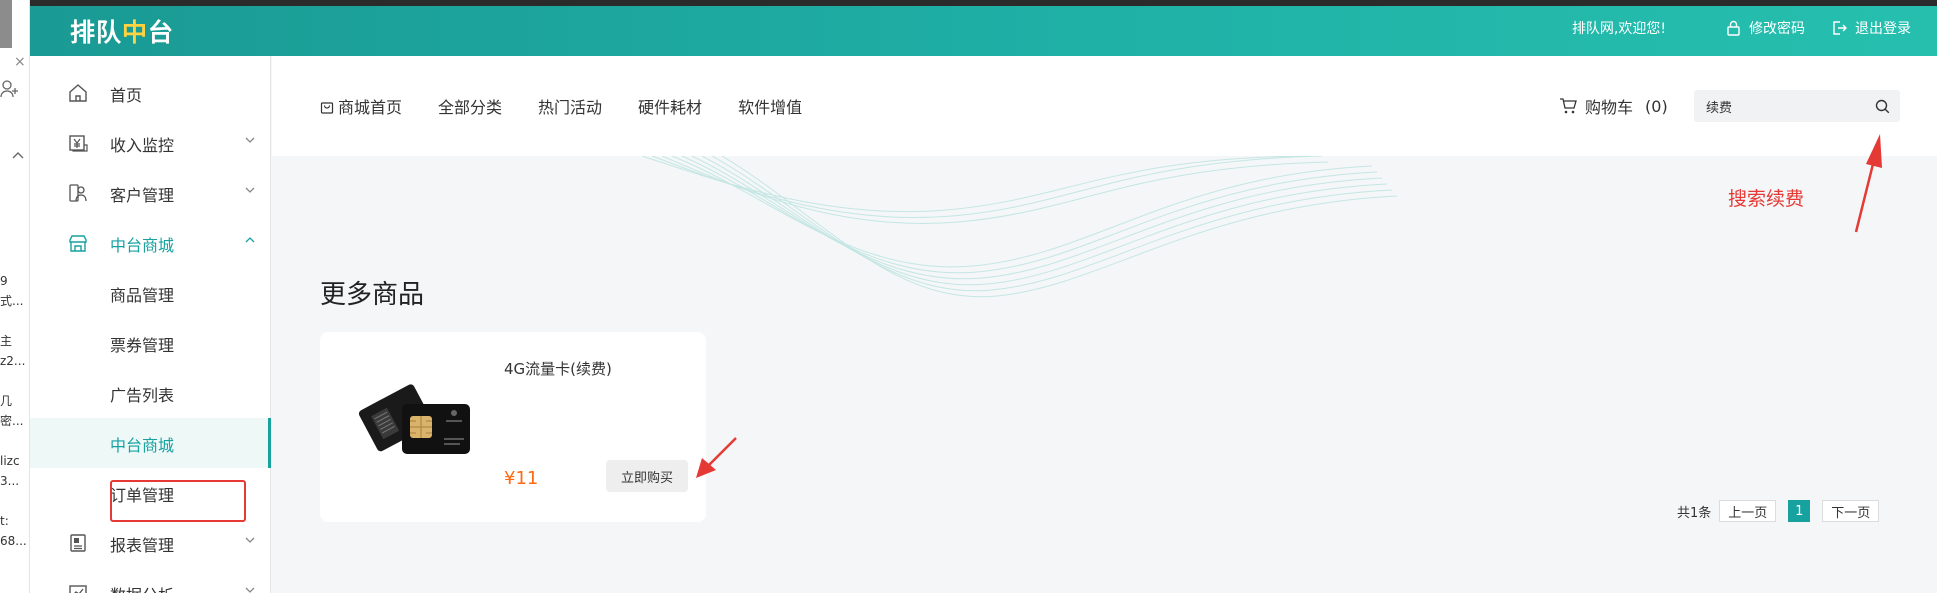 Image resolution: width=1937 pixels, height=593 pixels. What do you see at coordinates (1618, 29) in the screenshot?
I see `welcome-text: 排队网,欢迎您!` at bounding box center [1618, 29].